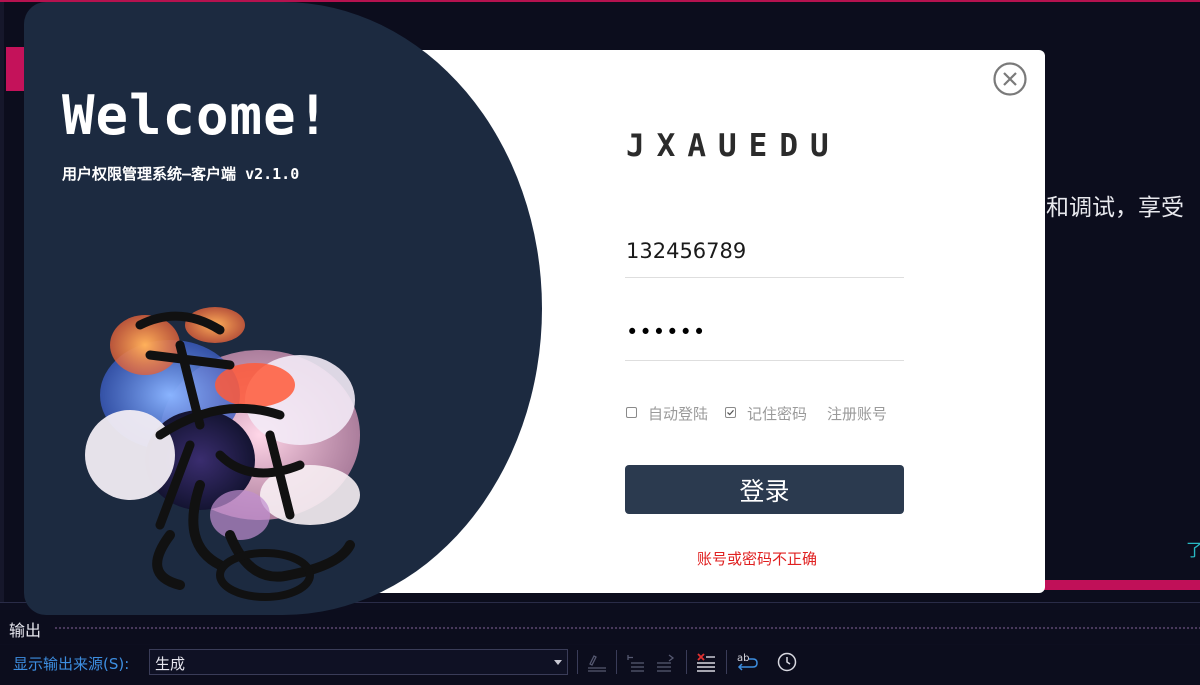 The height and width of the screenshot is (685, 1200). What do you see at coordinates (757, 559) in the screenshot?
I see `login-error-message: 账号或密码不正确` at bounding box center [757, 559].